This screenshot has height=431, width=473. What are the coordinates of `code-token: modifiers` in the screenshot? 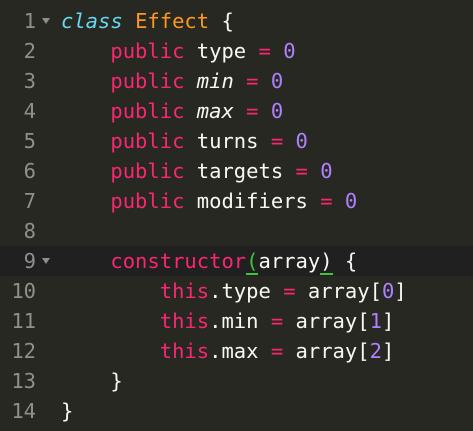 It's located at (252, 201).